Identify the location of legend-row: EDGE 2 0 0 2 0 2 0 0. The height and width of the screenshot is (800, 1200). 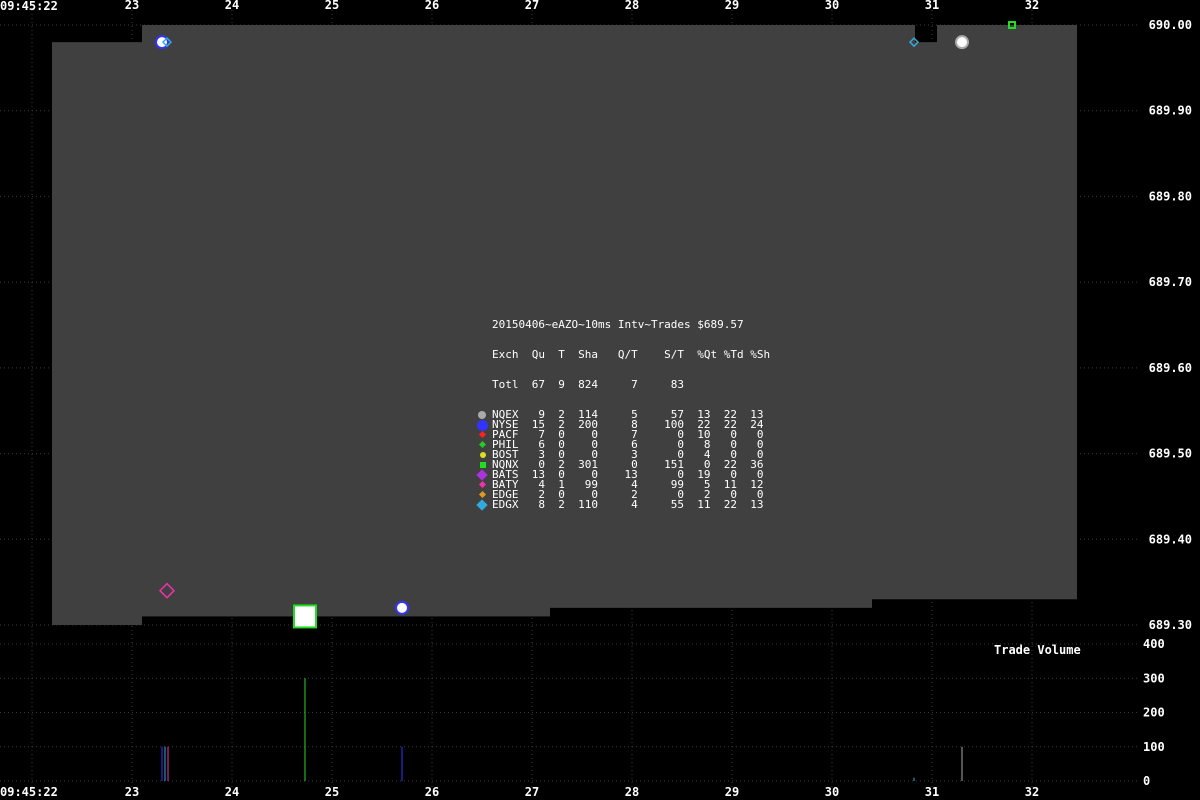
(621, 494).